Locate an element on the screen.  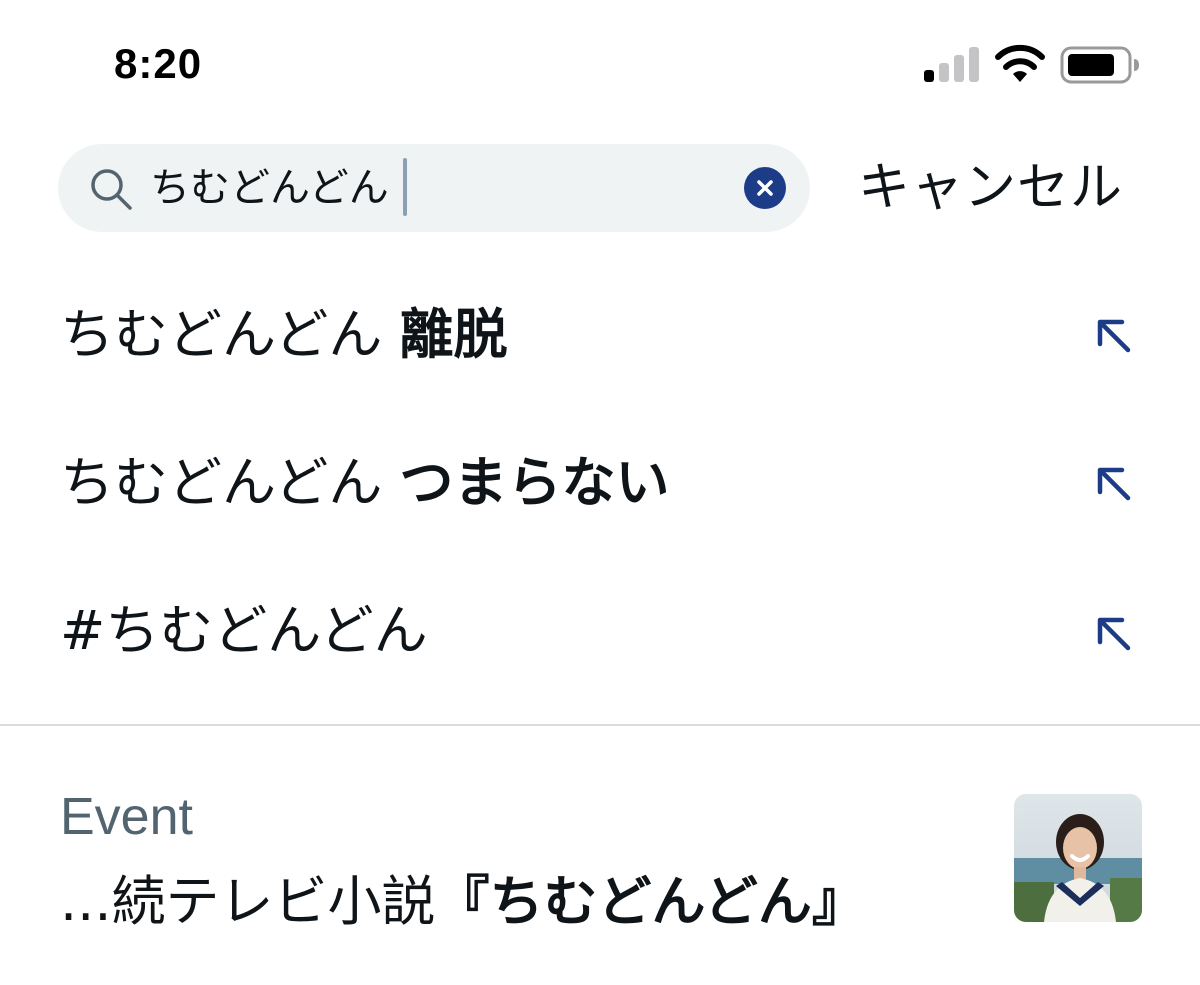
suggestion-prefix: #ちむどんどん is located at coordinates (244, 630).